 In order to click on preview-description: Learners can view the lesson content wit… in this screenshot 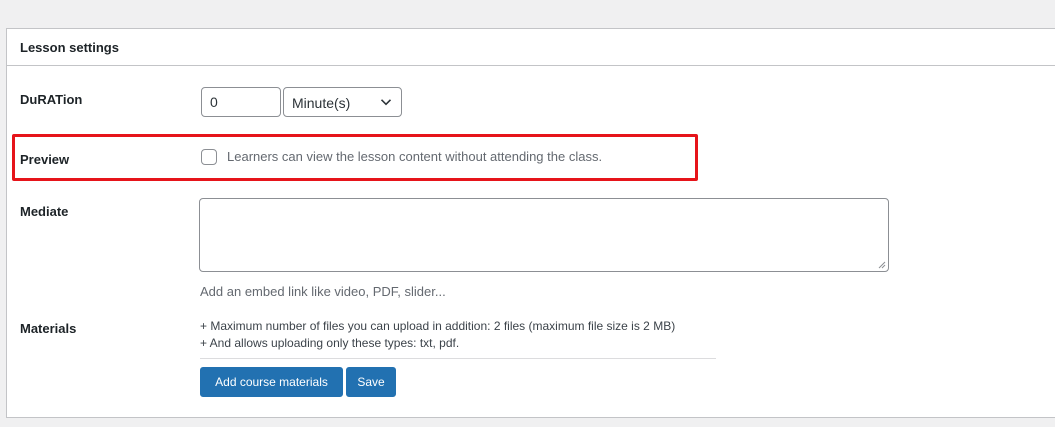, I will do `click(415, 156)`.